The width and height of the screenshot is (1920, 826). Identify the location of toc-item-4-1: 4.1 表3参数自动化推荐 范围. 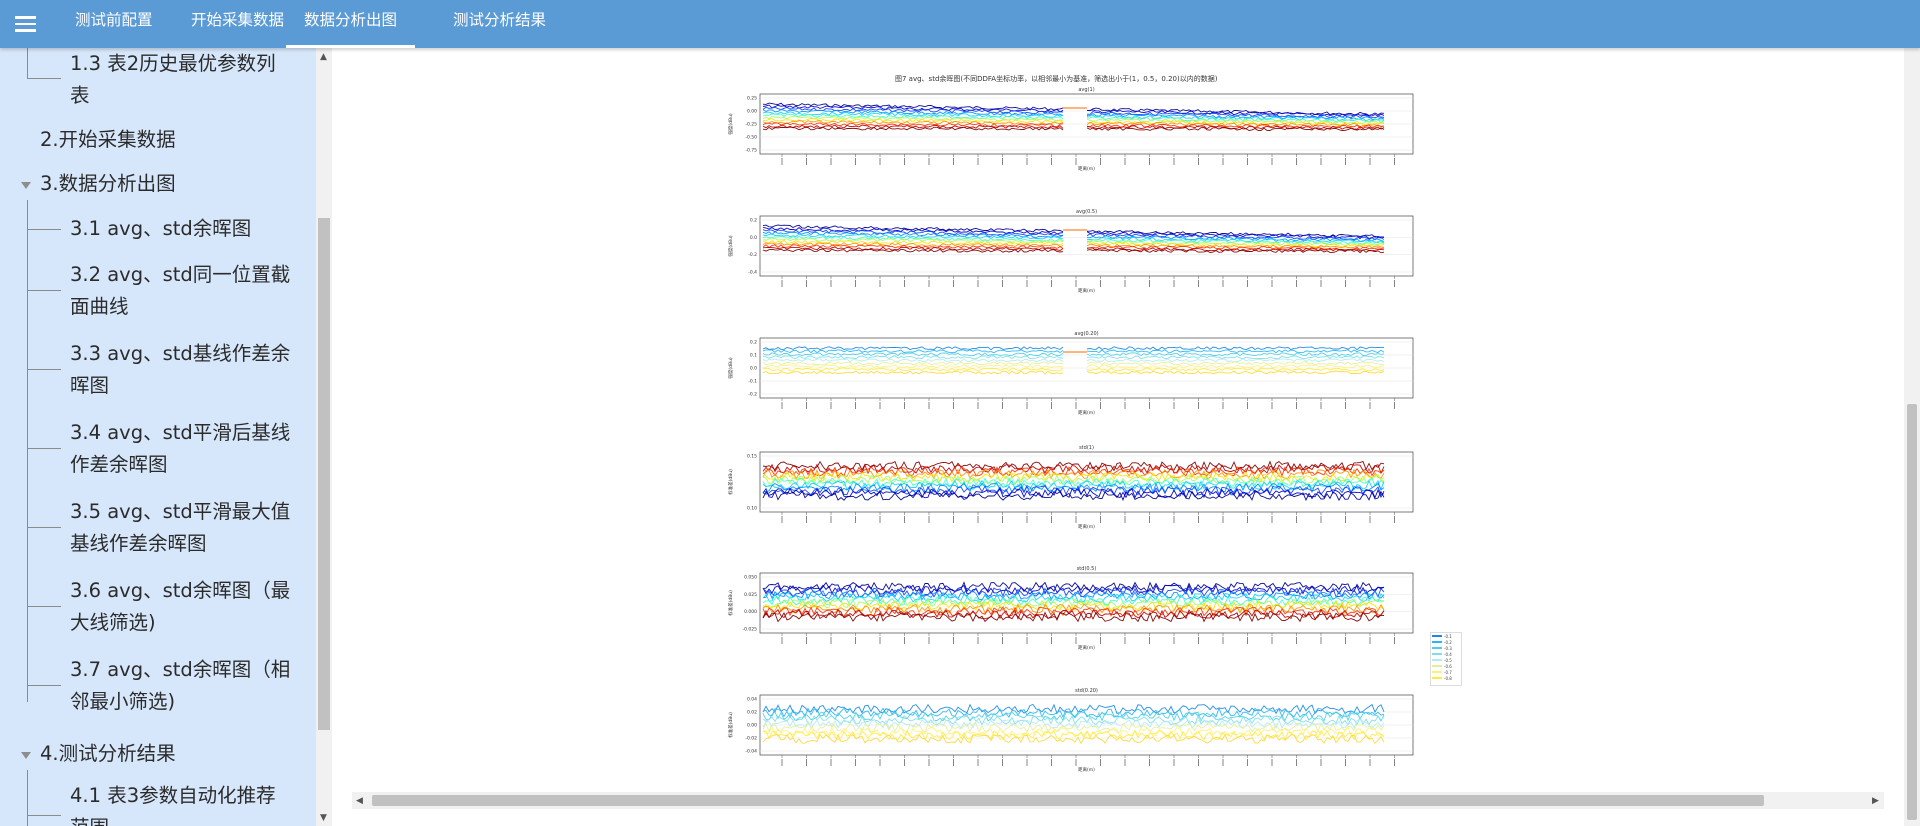
(173, 803).